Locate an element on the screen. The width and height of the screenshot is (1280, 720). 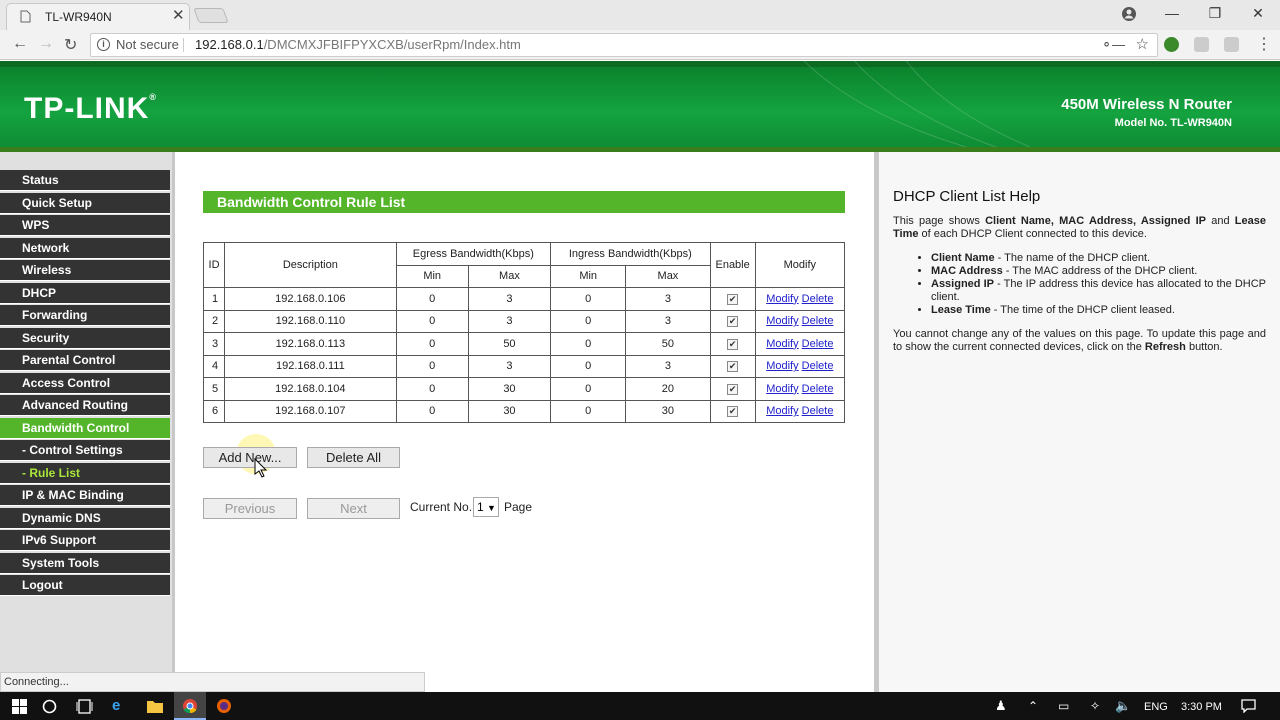
page-select: 1 ▼ is located at coordinates (486, 507).